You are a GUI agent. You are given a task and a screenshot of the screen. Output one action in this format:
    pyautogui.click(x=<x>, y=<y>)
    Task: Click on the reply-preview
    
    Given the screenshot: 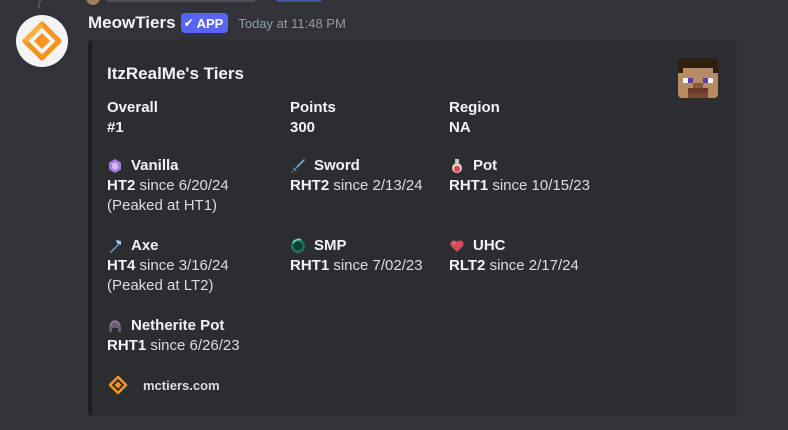 What is the action you would take?
    pyautogui.click(x=181, y=1)
    